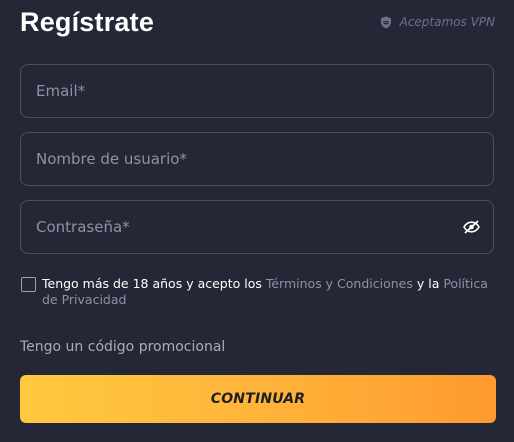 Image resolution: width=514 pixels, height=442 pixels. I want to click on password-field, so click(257, 227).